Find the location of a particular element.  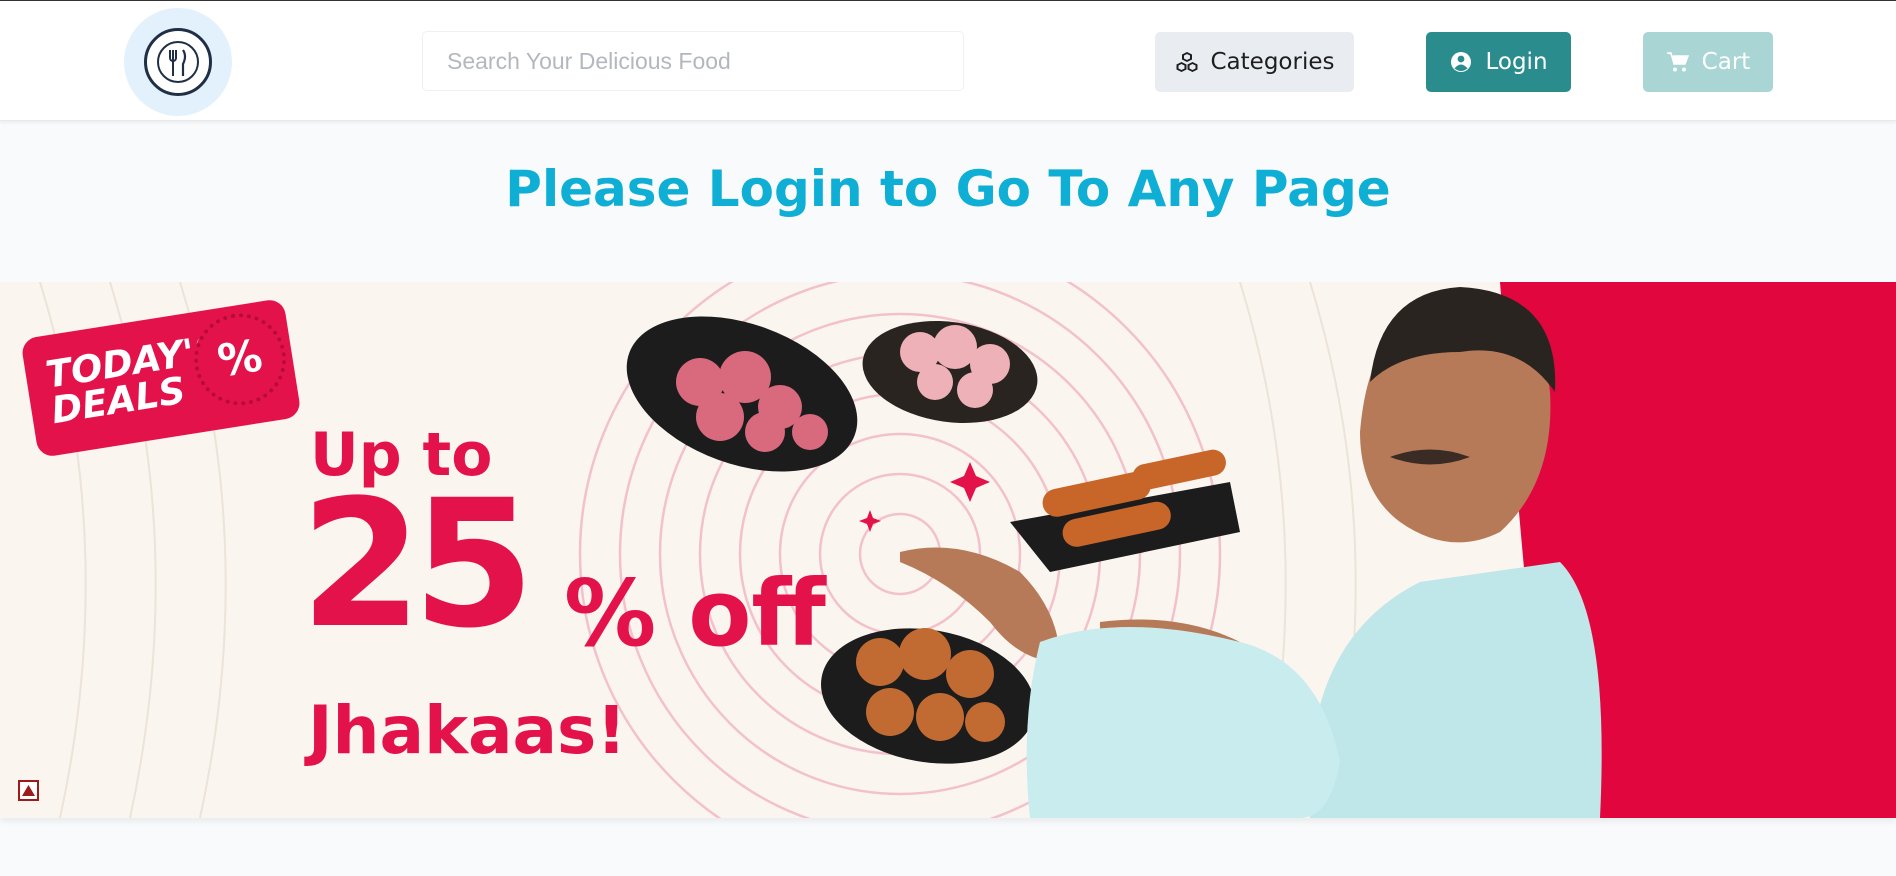

promo-tagline-text: Jhakaas! is located at coordinates (467, 730).